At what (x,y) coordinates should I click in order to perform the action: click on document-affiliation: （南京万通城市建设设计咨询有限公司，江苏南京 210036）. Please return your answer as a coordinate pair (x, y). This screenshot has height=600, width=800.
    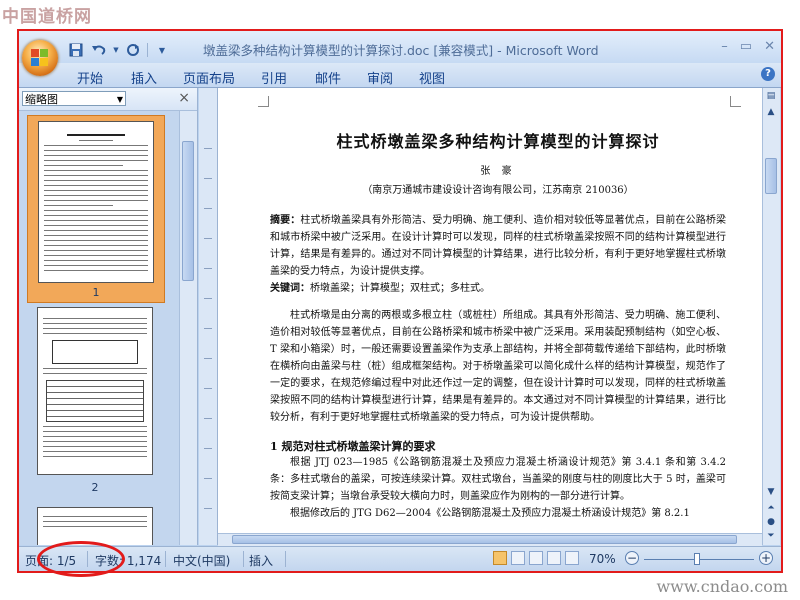
    Looking at the image, I should click on (498, 190).